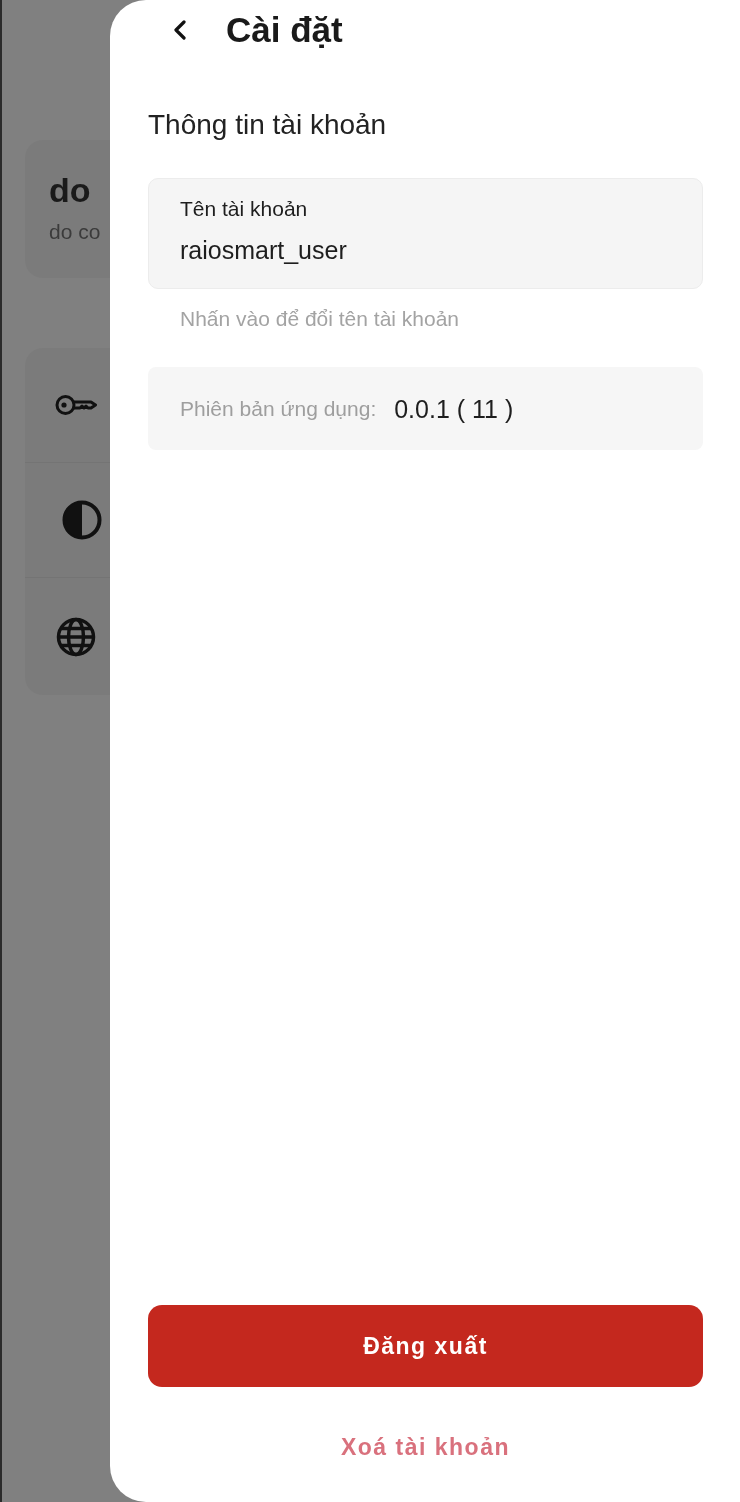 The image size is (740, 1502). Describe the element at coordinates (425, 233) in the screenshot. I see `account-name-field: Tên tài khoản raiosmart_user` at that location.